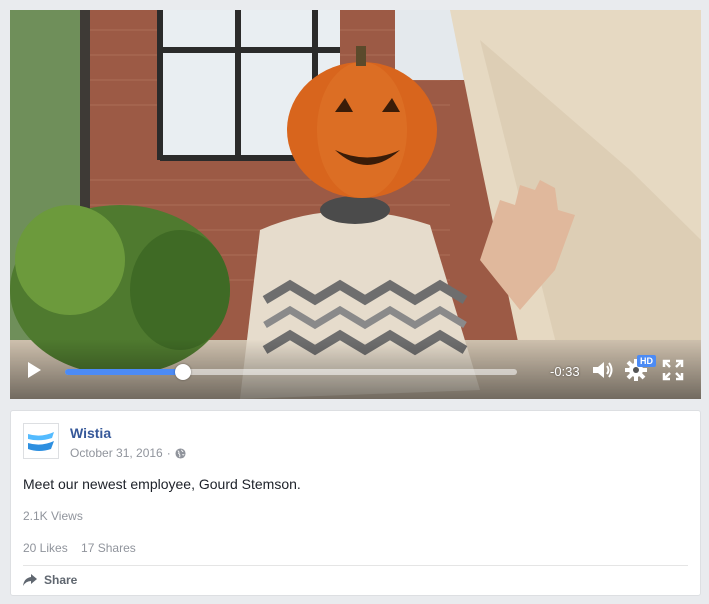 Image resolution: width=709 pixels, height=604 pixels. I want to click on likes-count: 20 Likes, so click(45, 548).